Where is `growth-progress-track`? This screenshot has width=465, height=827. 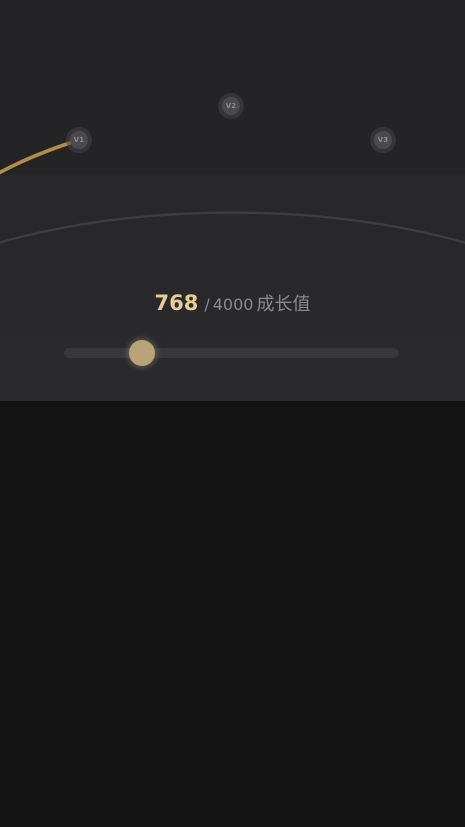
growth-progress-track is located at coordinates (231, 353).